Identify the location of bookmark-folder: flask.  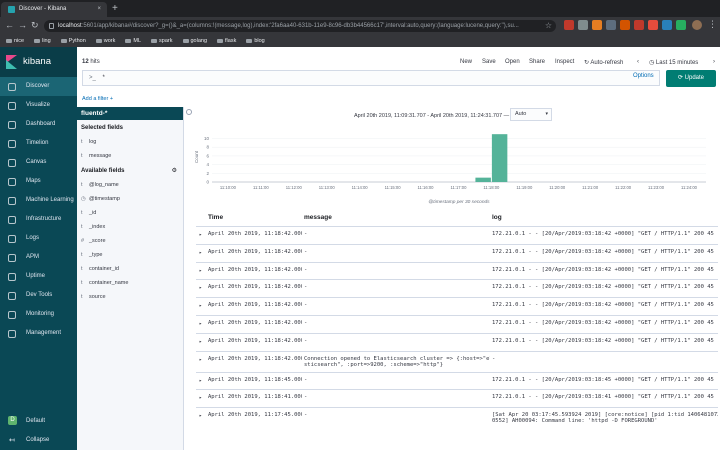
(226, 41).